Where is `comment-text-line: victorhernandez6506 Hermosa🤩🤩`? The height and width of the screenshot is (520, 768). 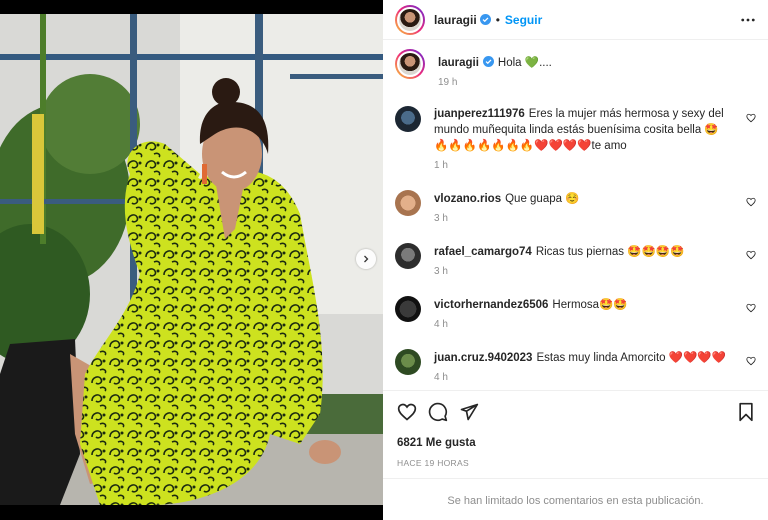
comment-text-line: victorhernandez6506 Hermosa🤩🤩 is located at coordinates (582, 305).